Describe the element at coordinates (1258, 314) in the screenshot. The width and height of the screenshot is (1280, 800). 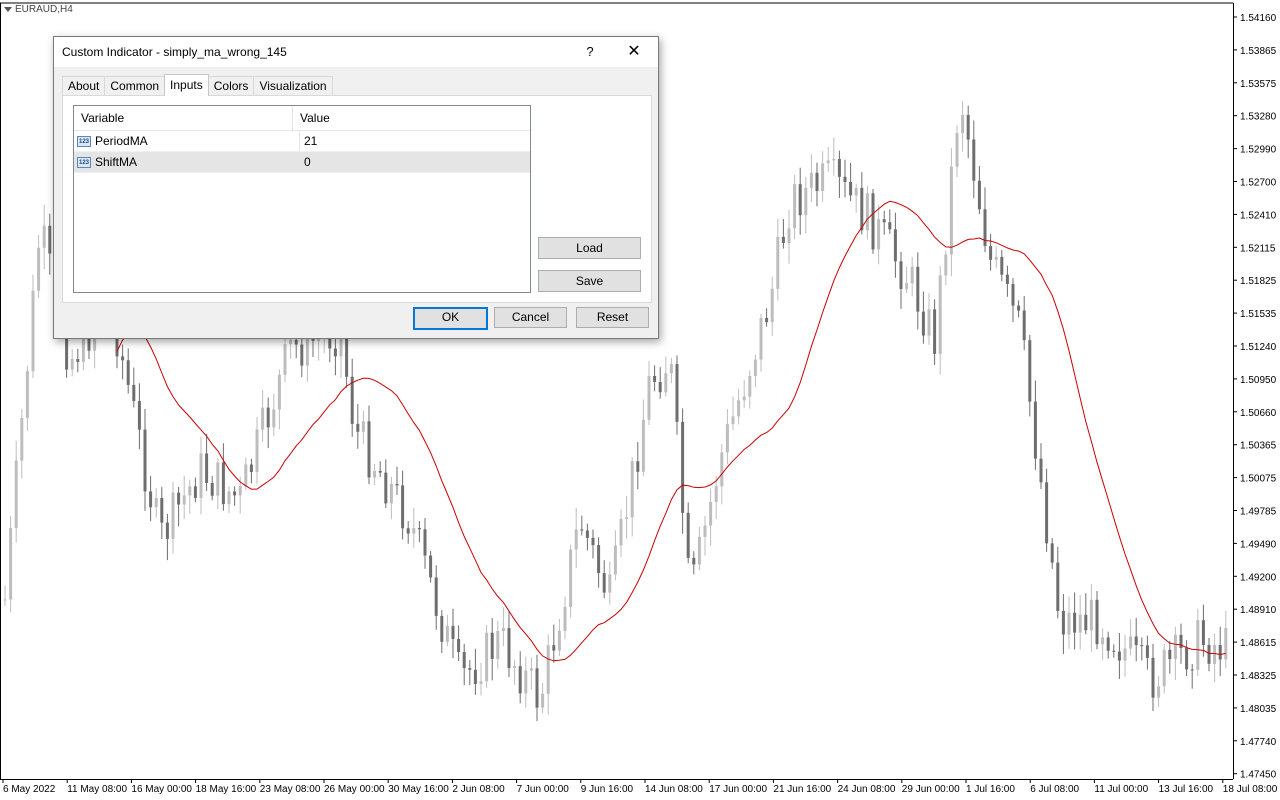
I see `price-label: 1.51535` at that location.